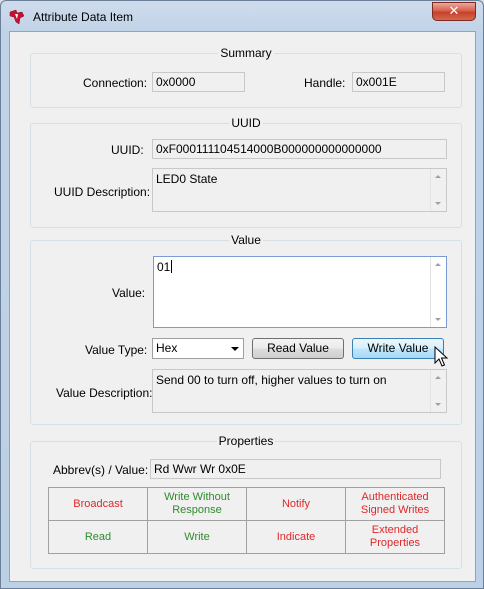  I want to click on property-write: Write, so click(197, 537).